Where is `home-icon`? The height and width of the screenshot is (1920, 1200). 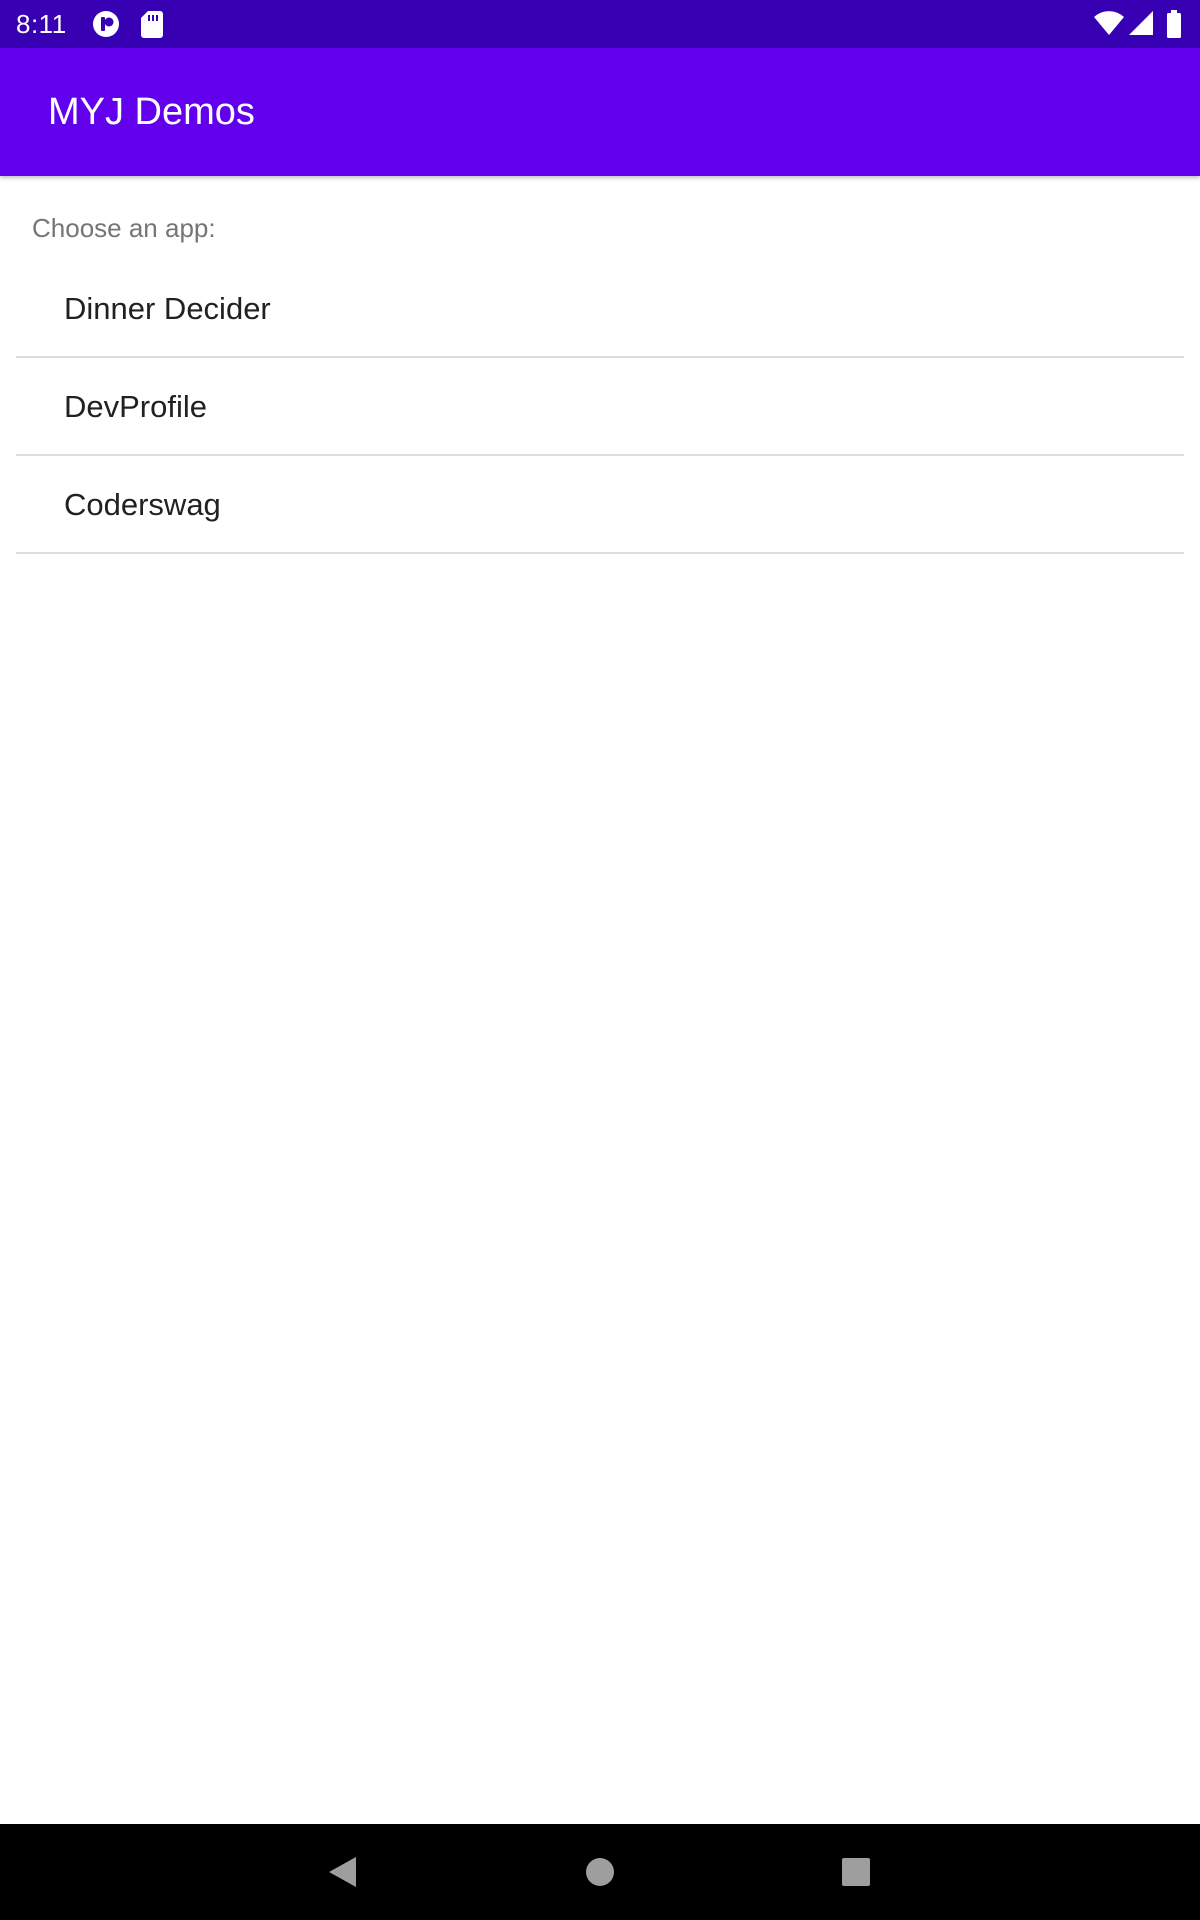
home-icon is located at coordinates (600, 1872).